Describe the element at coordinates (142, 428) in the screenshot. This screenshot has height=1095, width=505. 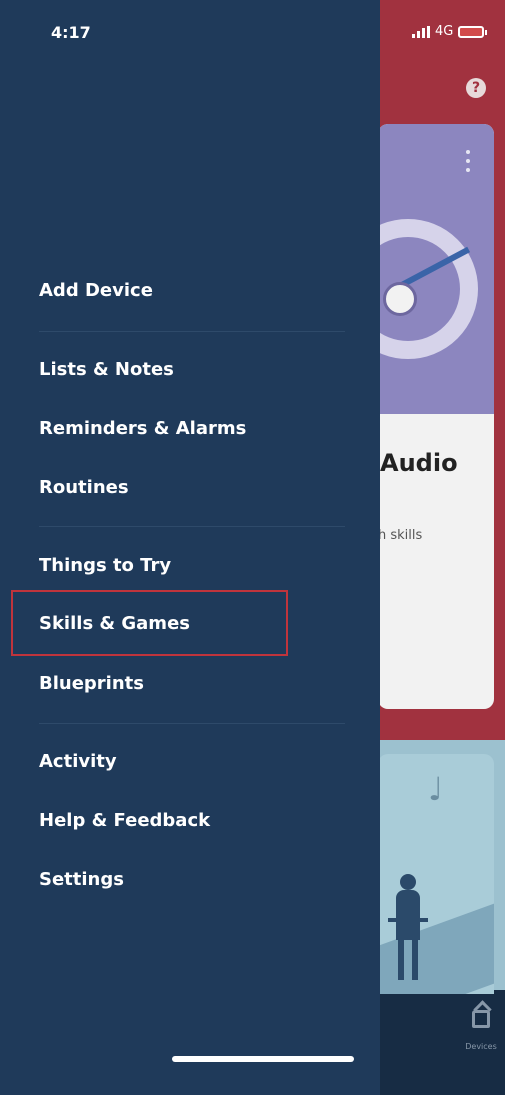
I see `menu-item-reminders-alarms: Reminders & Alarms` at that location.